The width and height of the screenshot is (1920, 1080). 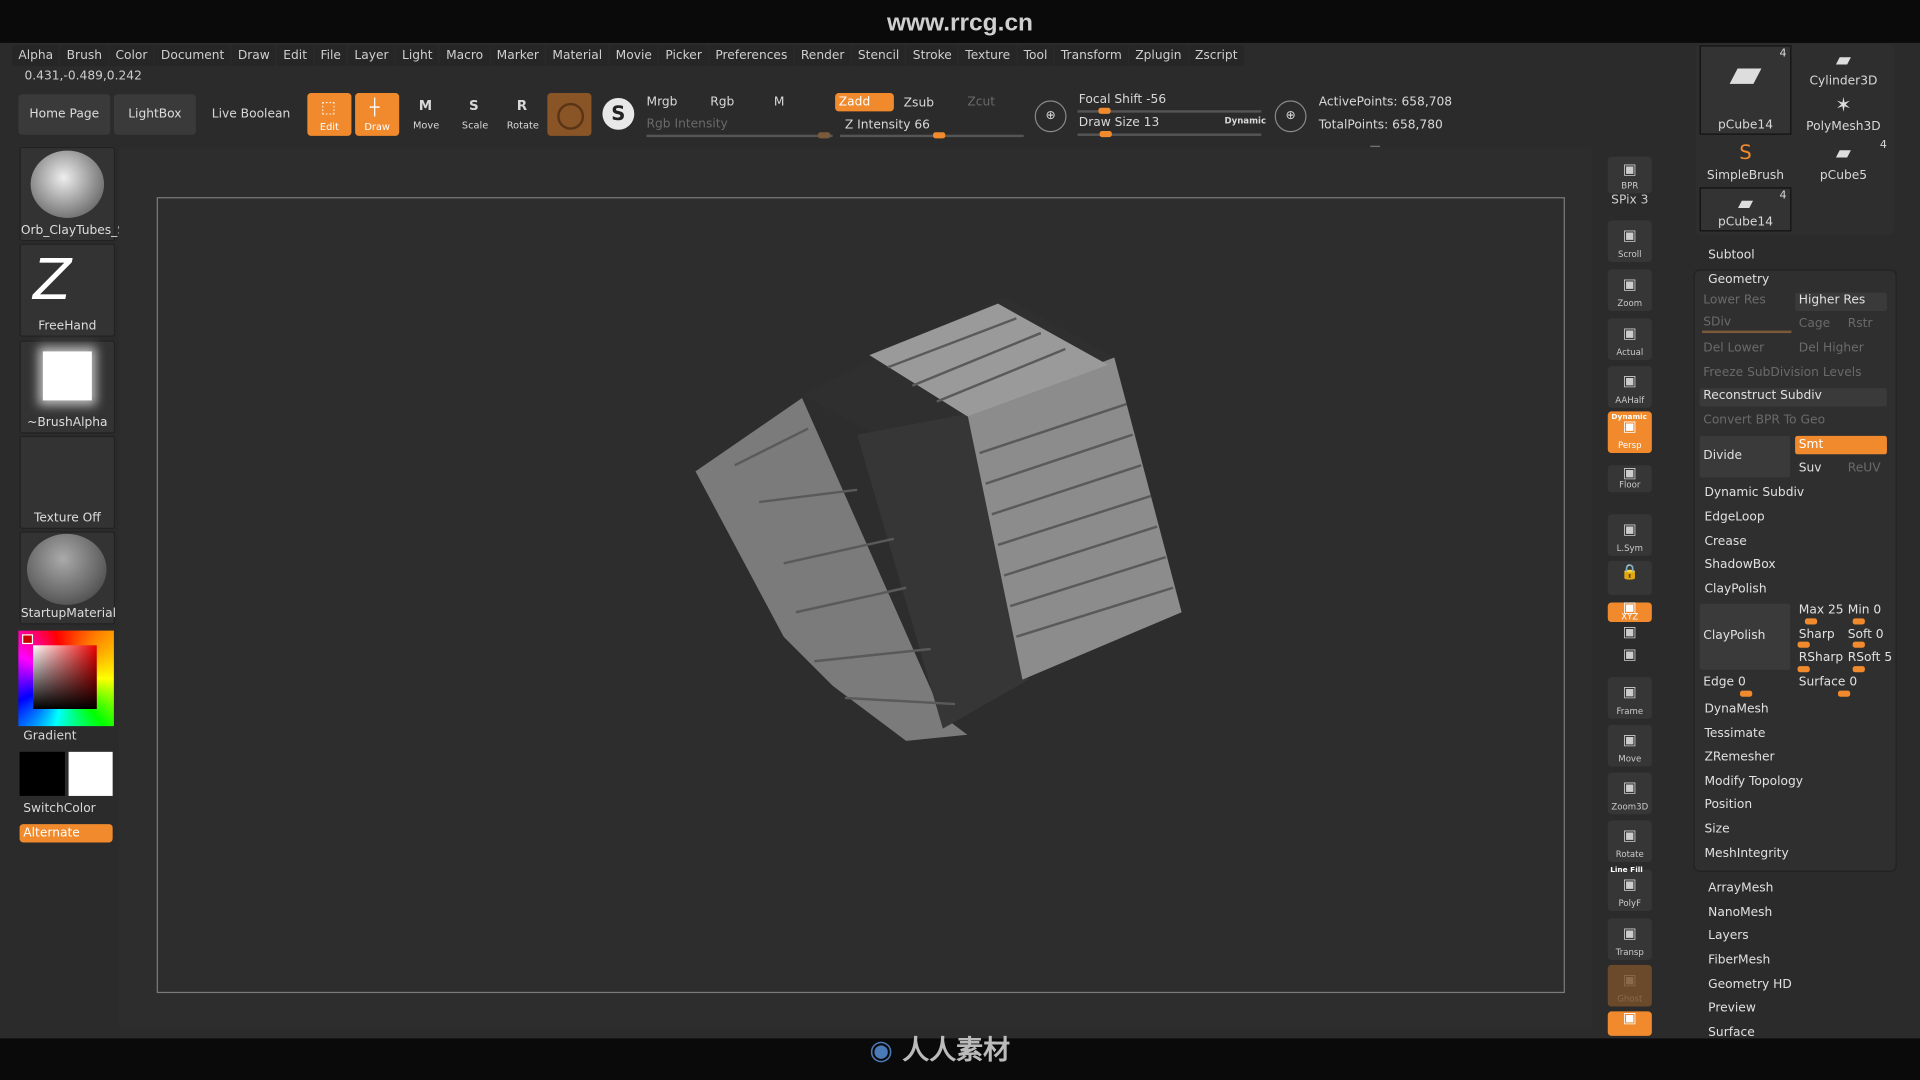 What do you see at coordinates (1629, 854) in the screenshot?
I see `tool-label: Rotate` at bounding box center [1629, 854].